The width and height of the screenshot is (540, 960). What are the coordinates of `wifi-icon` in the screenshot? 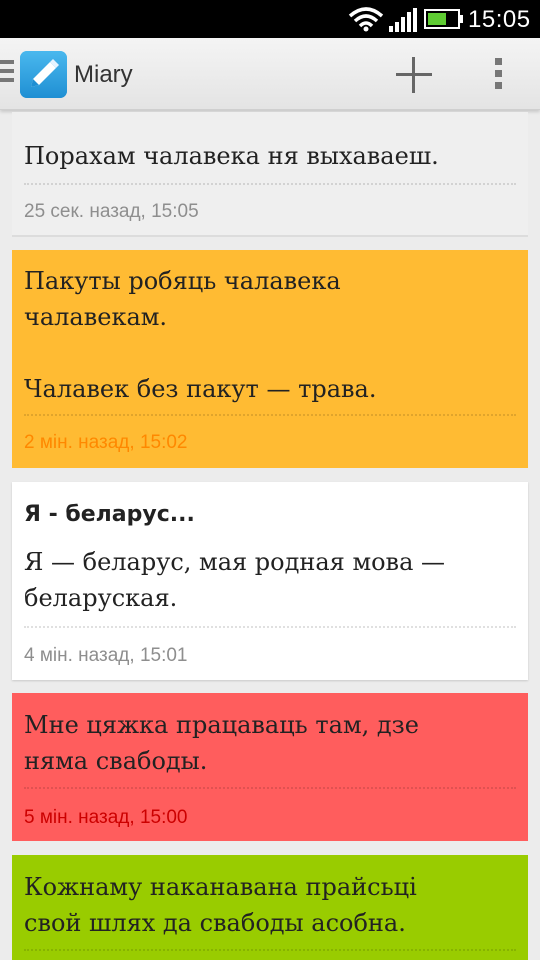 It's located at (366, 19).